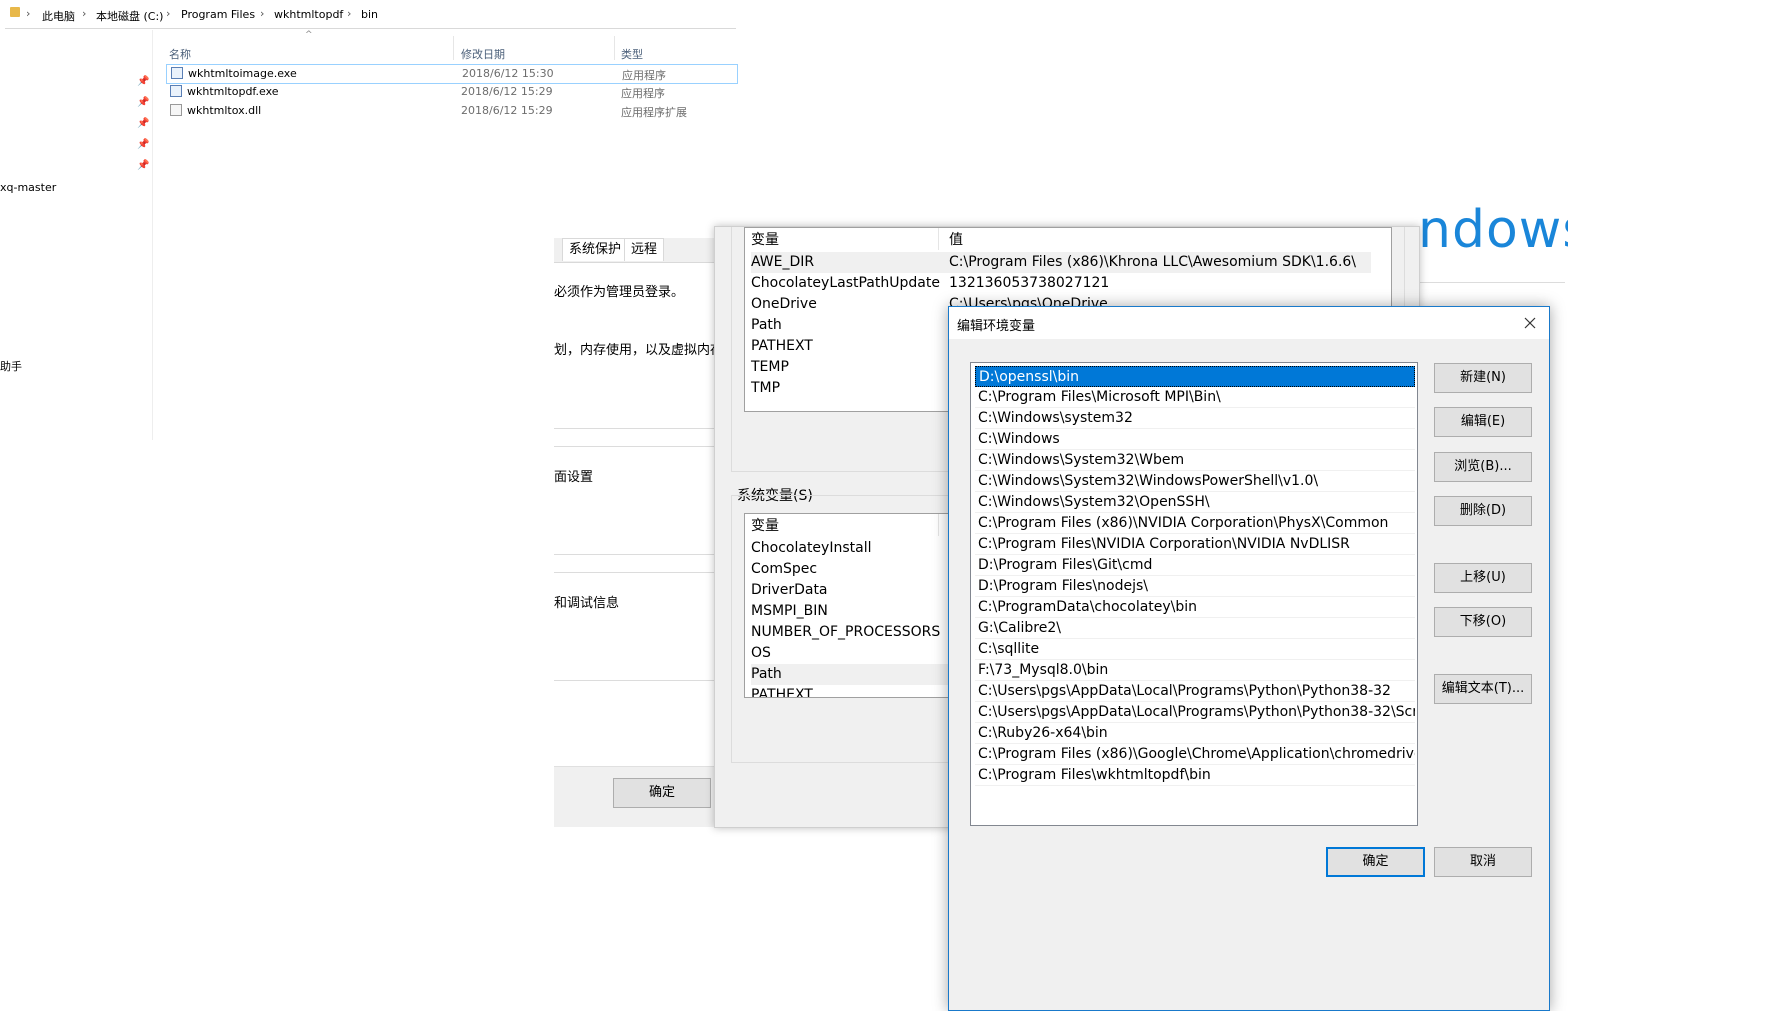  I want to click on breadcrumb-wkhtmltopdf: wkhtmltopdf, so click(308, 14).